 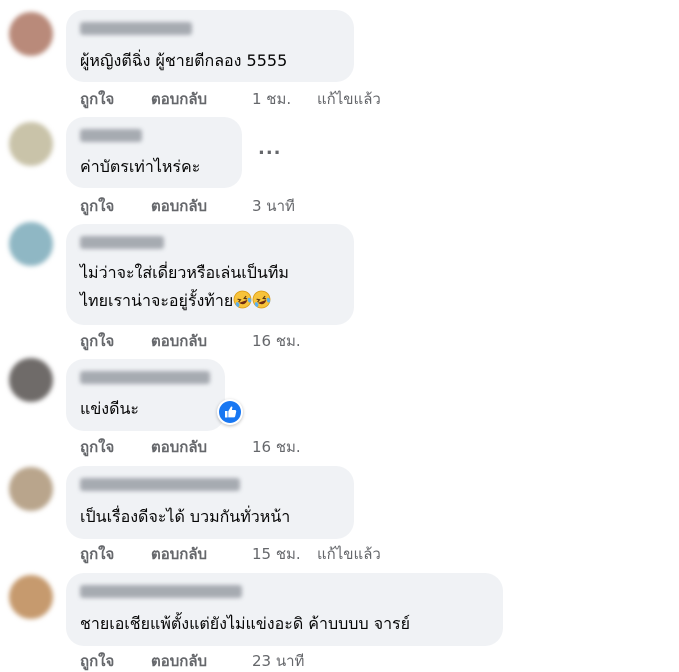 I want to click on reaction-badge, so click(x=230, y=412).